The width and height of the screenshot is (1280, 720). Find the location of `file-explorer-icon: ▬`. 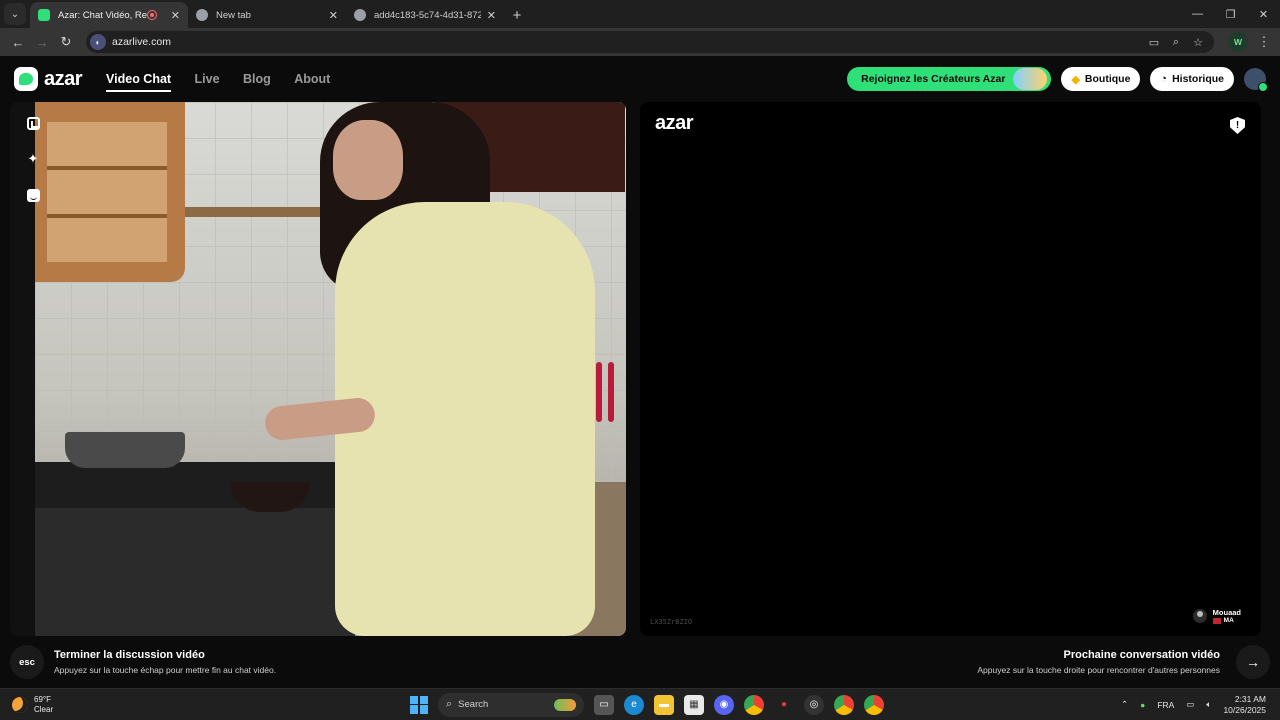

file-explorer-icon: ▬ is located at coordinates (664, 704).